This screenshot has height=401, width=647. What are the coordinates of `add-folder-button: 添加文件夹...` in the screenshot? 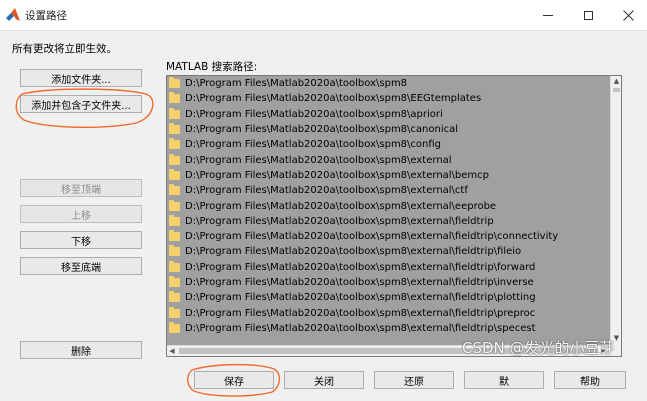 It's located at (81, 78).